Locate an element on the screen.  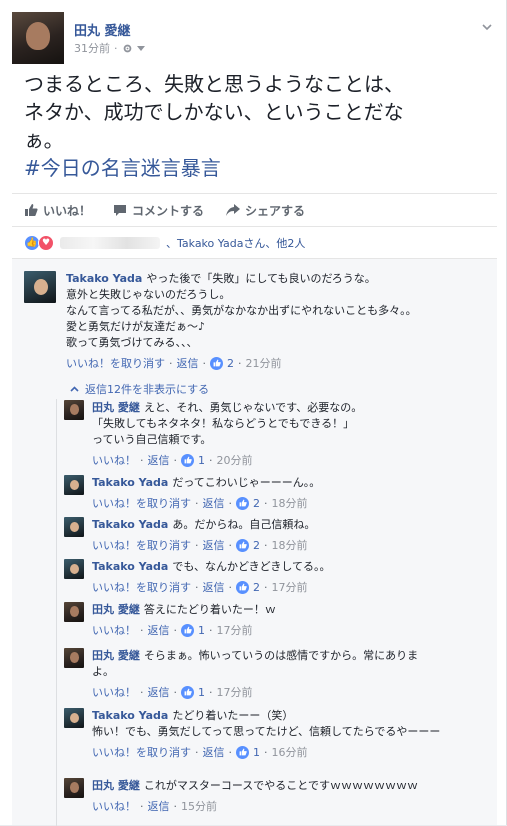
comment-time: 21分前 is located at coordinates (264, 363).